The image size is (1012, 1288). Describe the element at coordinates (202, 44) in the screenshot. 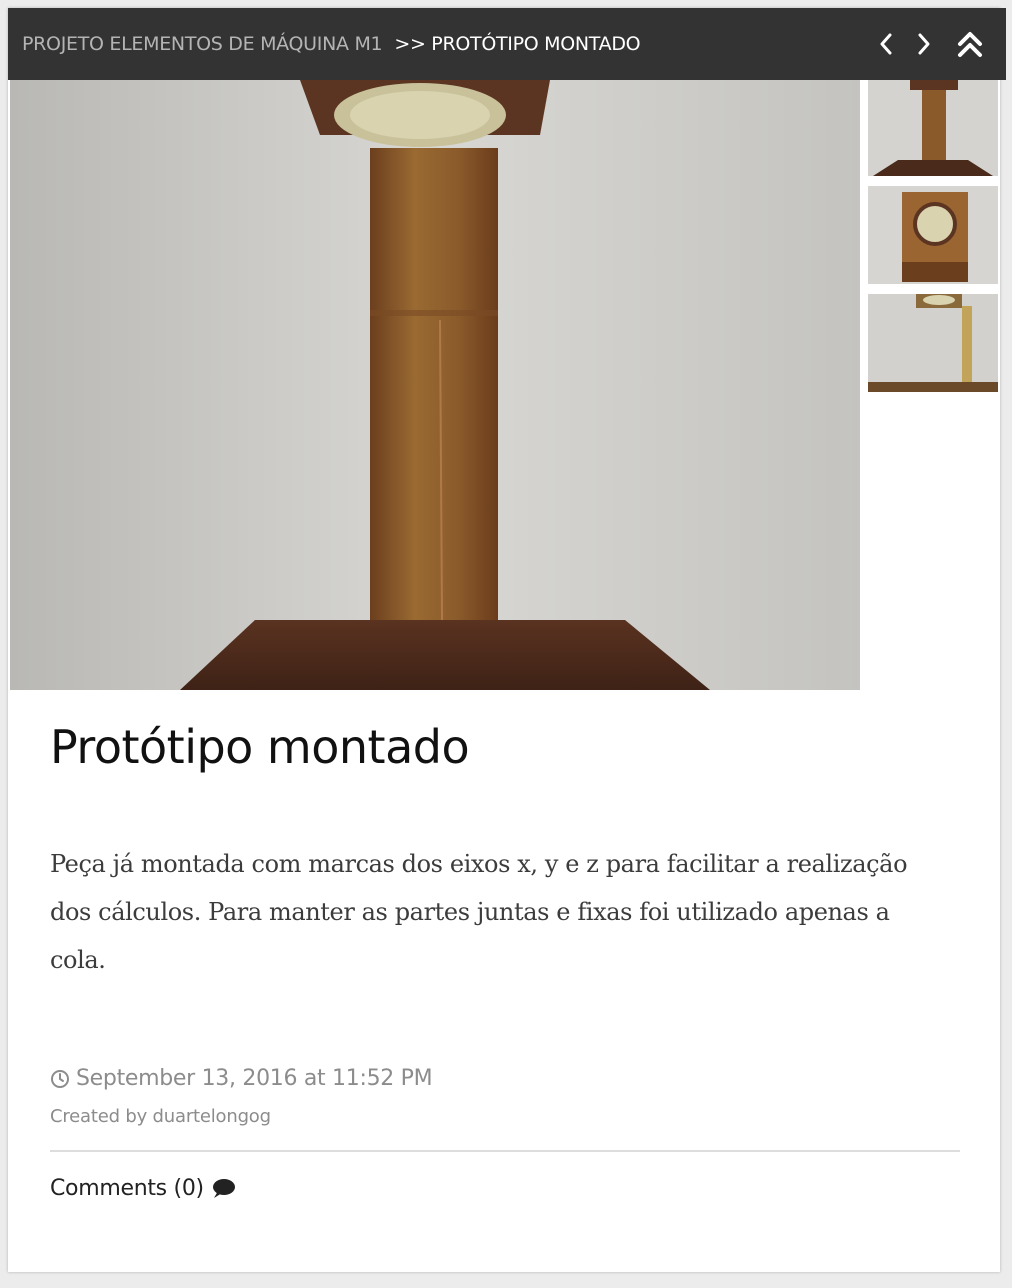

I see `breadcrumb-parent-link: PROJETO ELEMENTOS DE MÁQUINA M1` at that location.